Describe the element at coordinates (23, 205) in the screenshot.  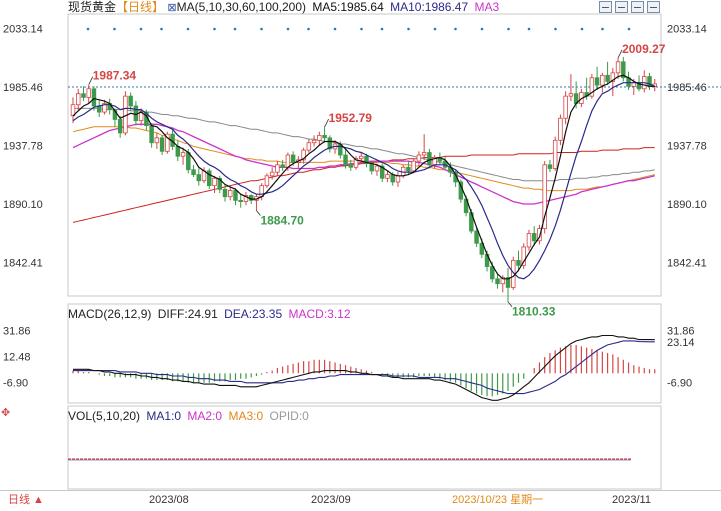
I see `price-y-tick-left: 1890.10` at that location.